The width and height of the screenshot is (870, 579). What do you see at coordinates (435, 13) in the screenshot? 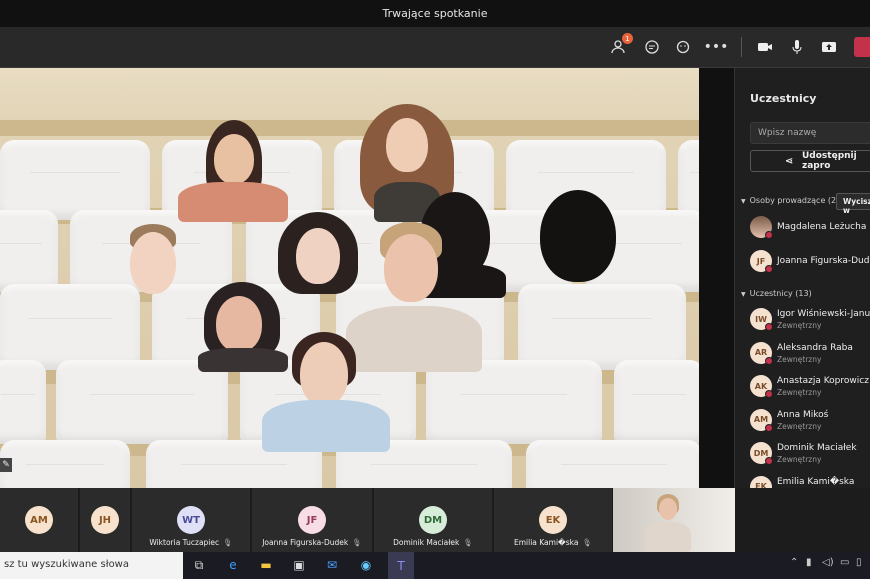
I see `window-title: Trwające spotkanie` at bounding box center [435, 13].